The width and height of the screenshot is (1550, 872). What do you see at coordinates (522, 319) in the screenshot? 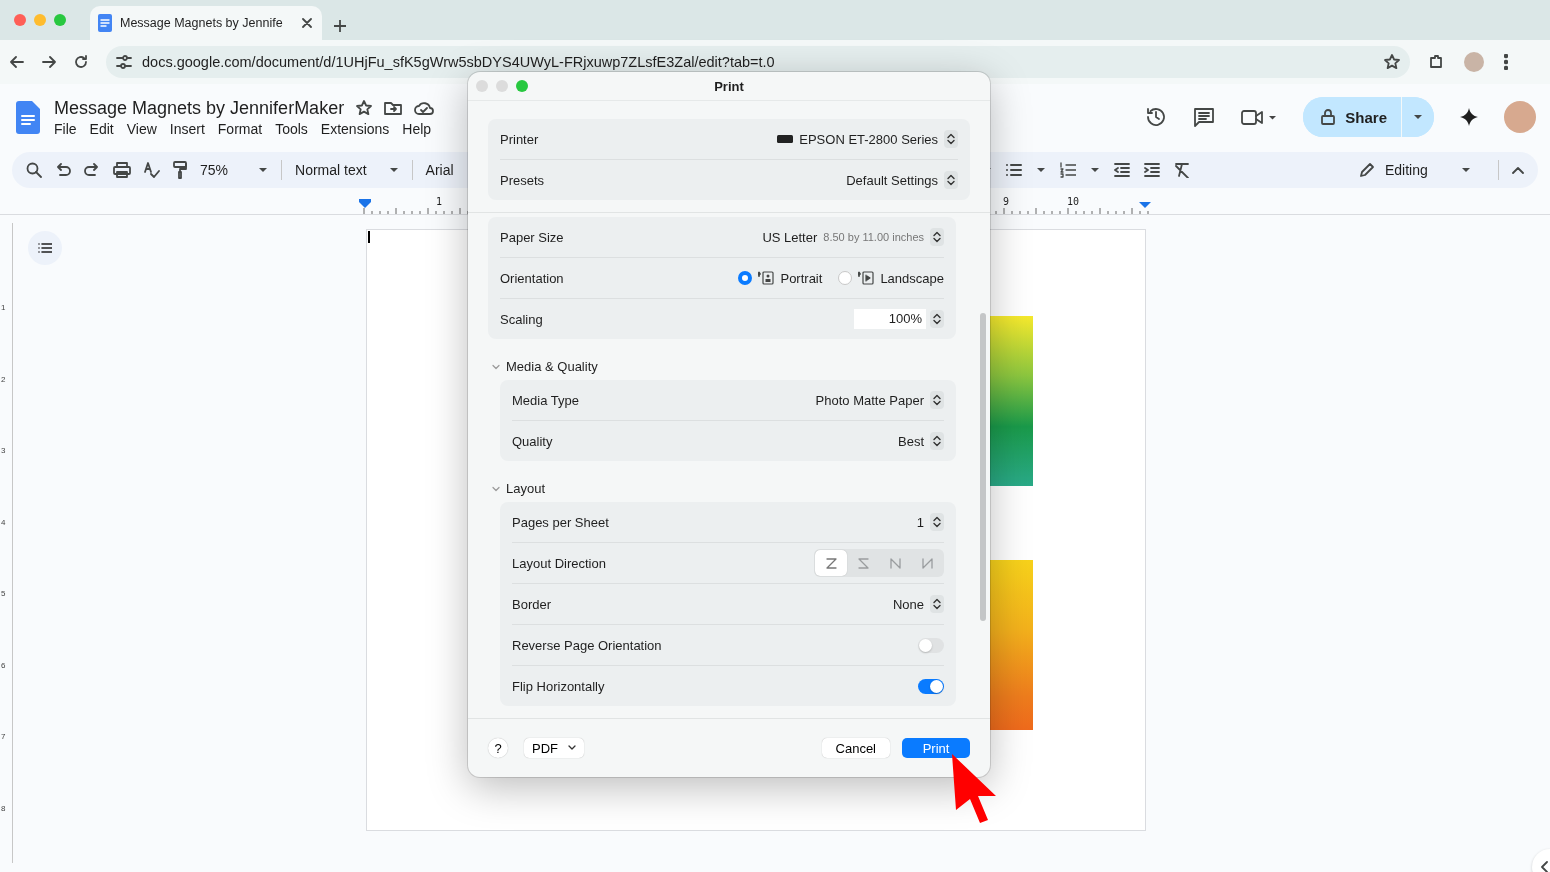
I see `setting-label: Scaling` at bounding box center [522, 319].